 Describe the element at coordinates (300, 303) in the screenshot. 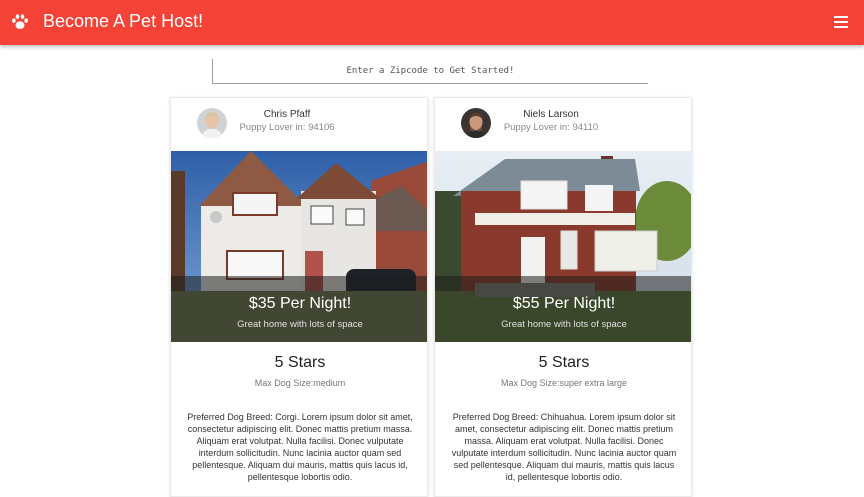

I see `price-label: $35 Per Night!` at that location.